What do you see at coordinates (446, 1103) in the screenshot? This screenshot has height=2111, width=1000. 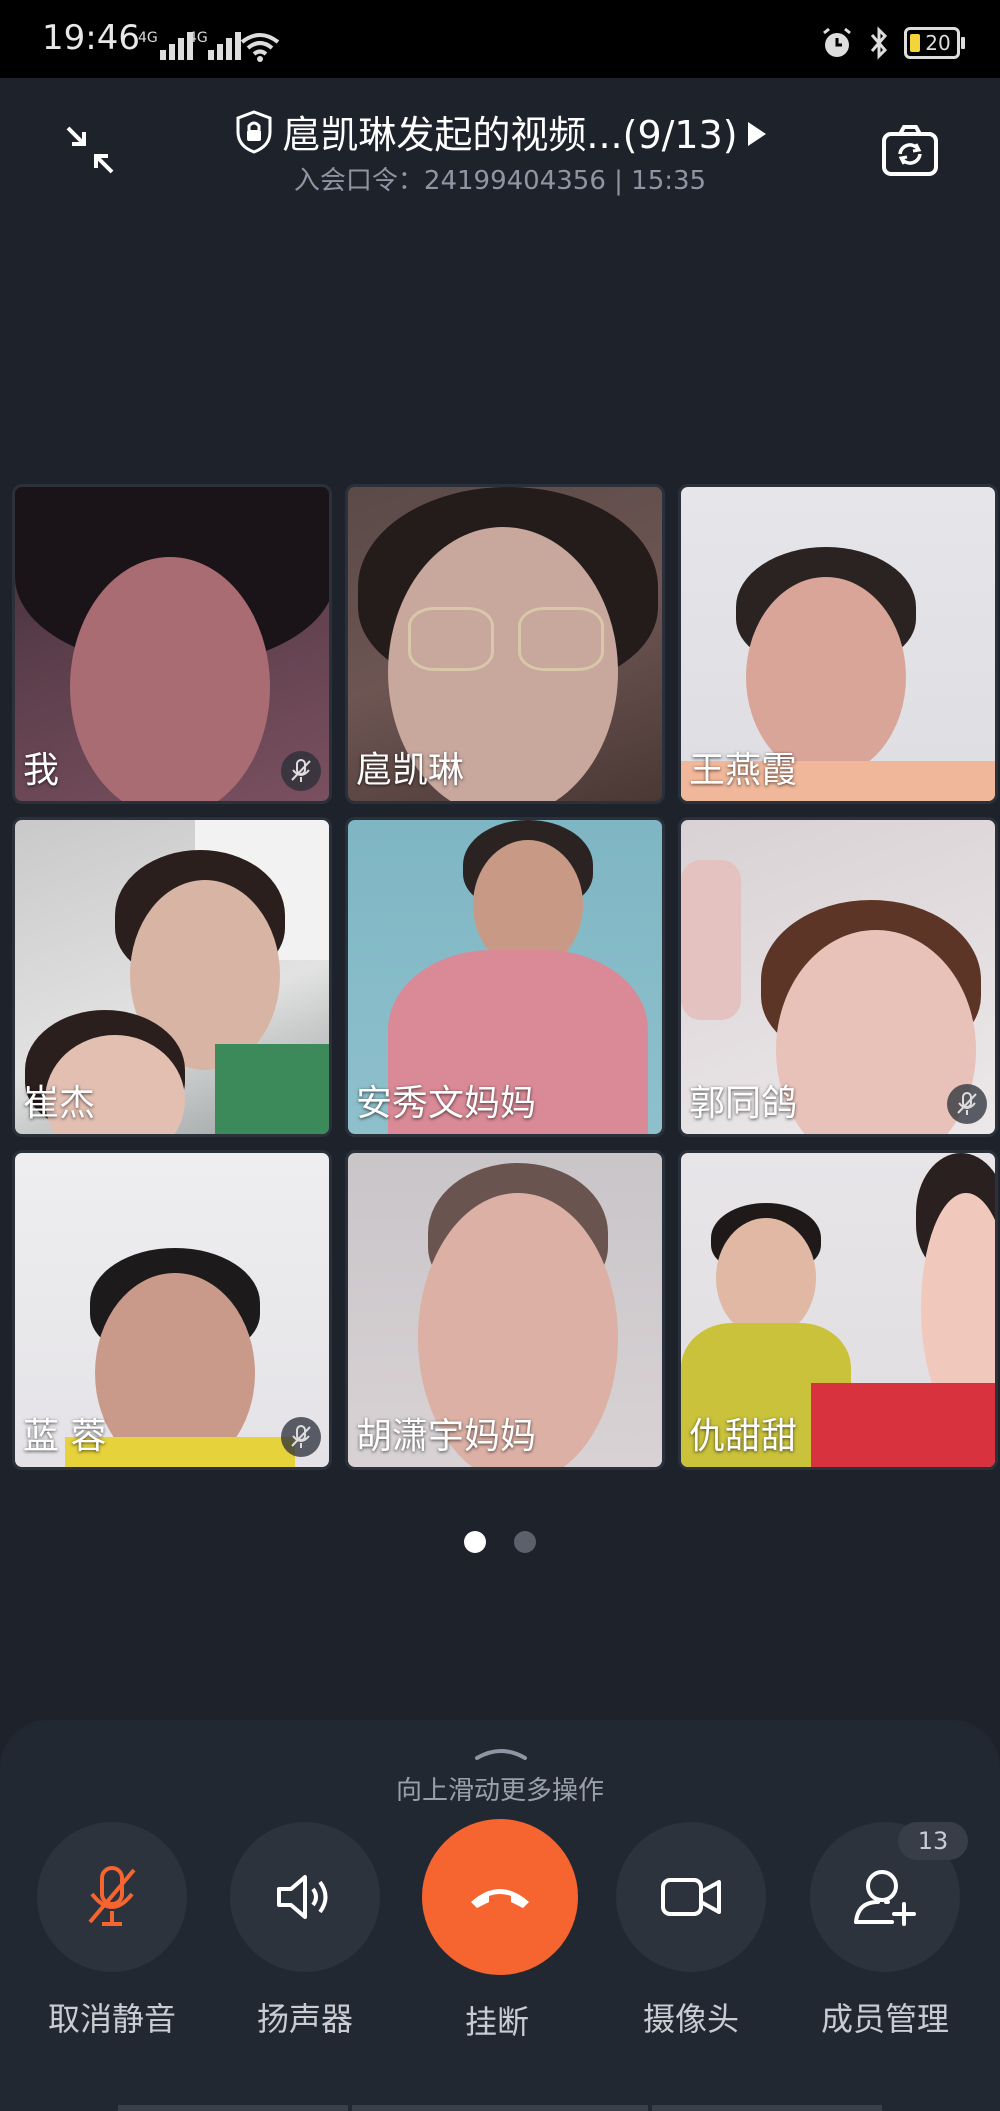 I see `participant-name: 安秀文妈妈` at bounding box center [446, 1103].